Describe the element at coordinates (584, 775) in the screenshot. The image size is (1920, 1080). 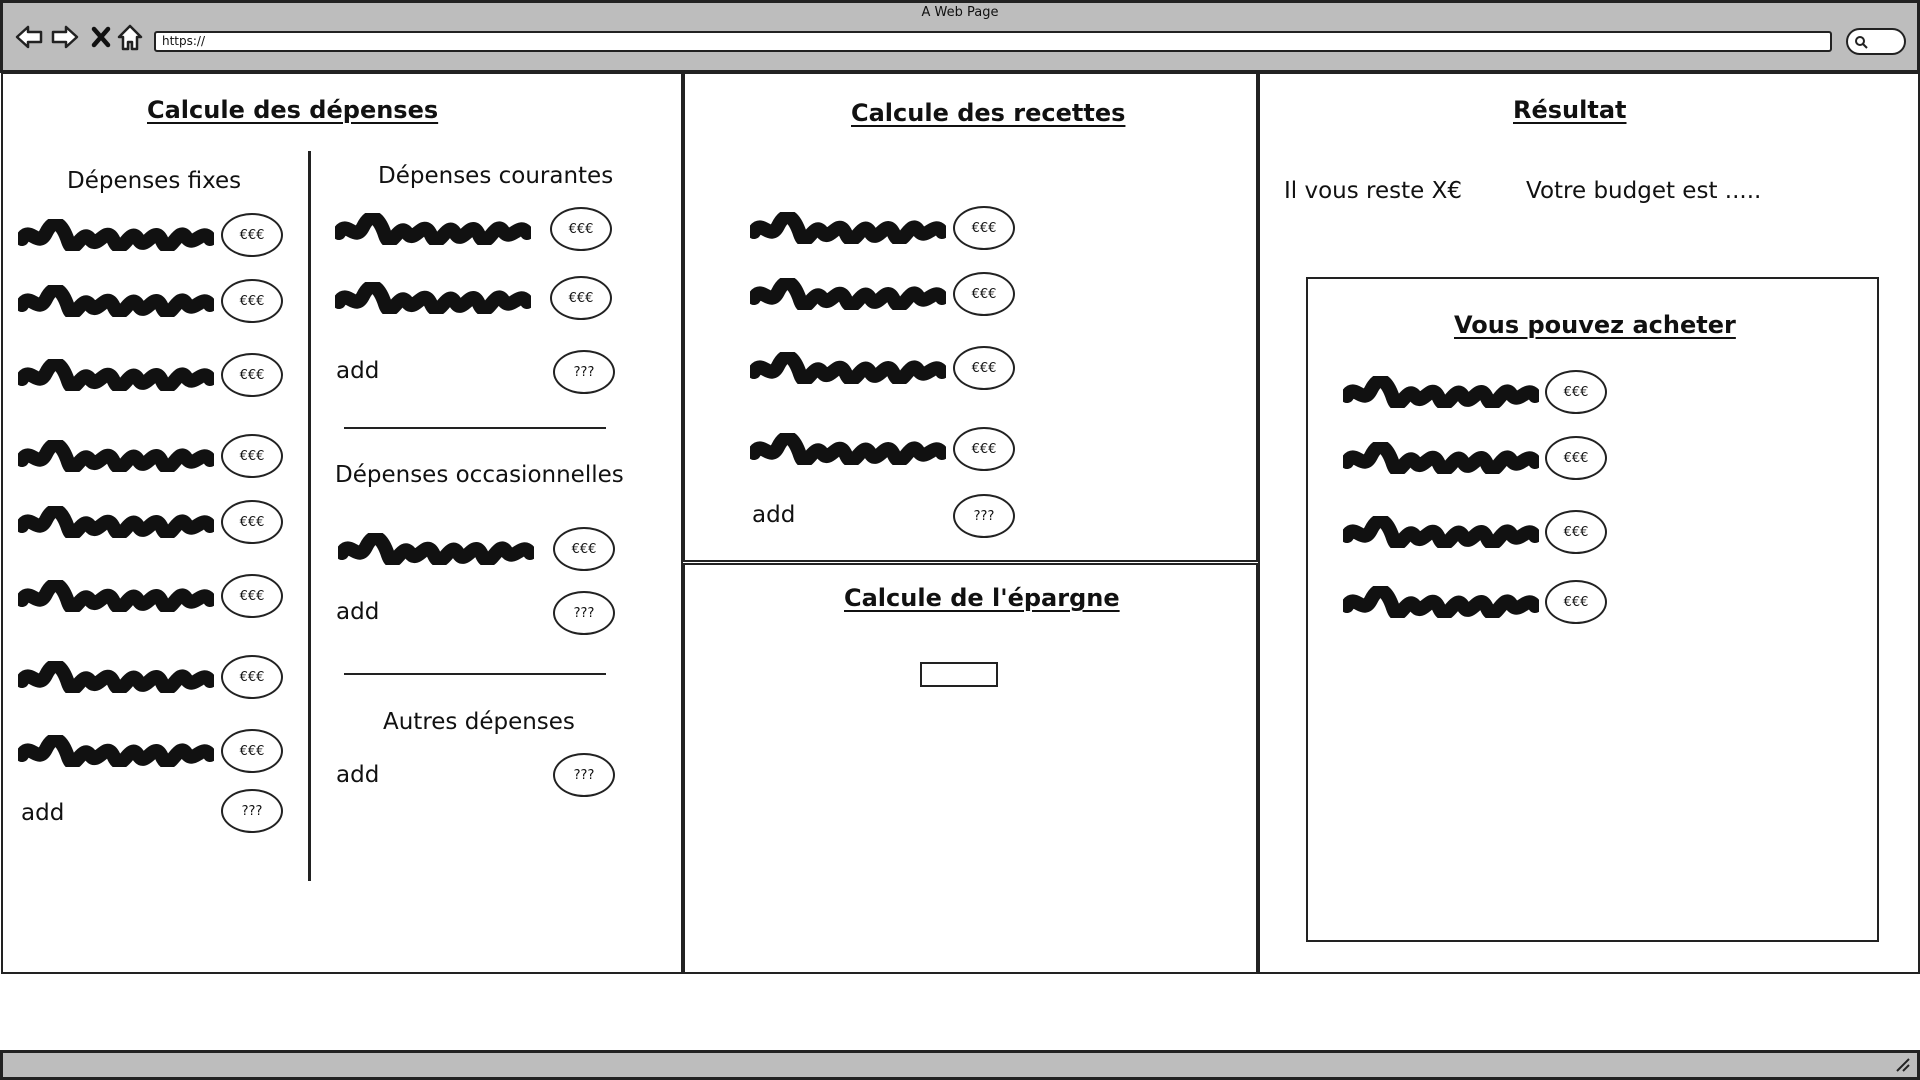
I see `other-add-value-input: ???` at that location.